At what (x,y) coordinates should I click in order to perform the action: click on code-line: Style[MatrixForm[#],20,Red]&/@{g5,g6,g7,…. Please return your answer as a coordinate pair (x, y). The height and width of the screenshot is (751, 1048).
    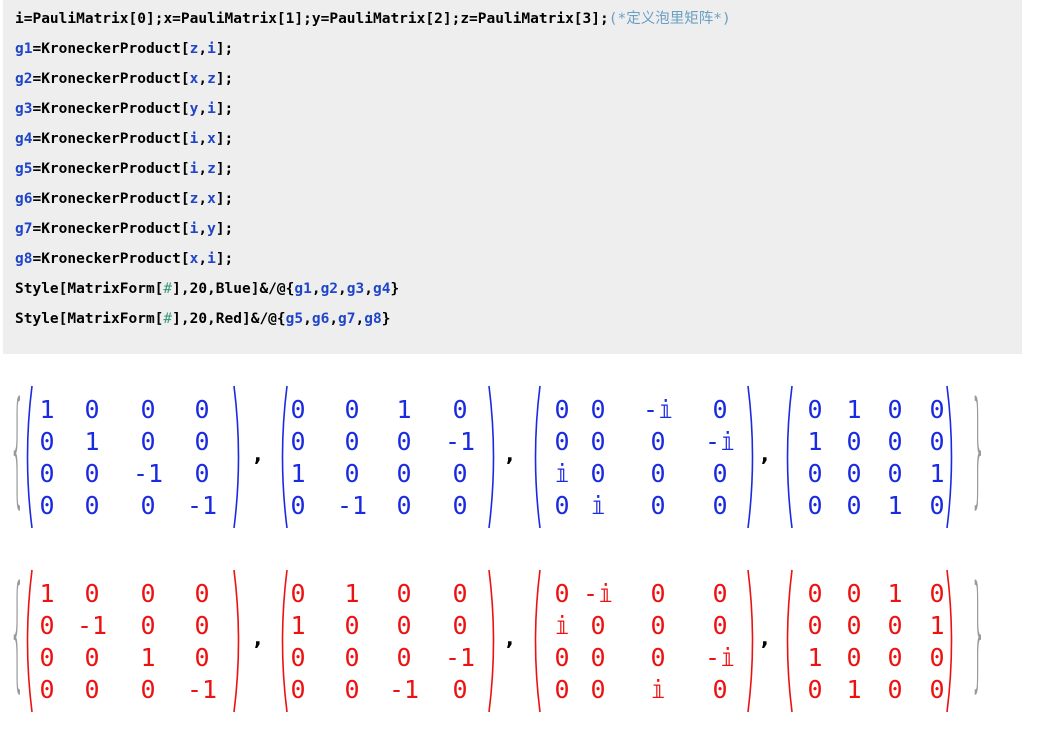
    Looking at the image, I should click on (202, 319).